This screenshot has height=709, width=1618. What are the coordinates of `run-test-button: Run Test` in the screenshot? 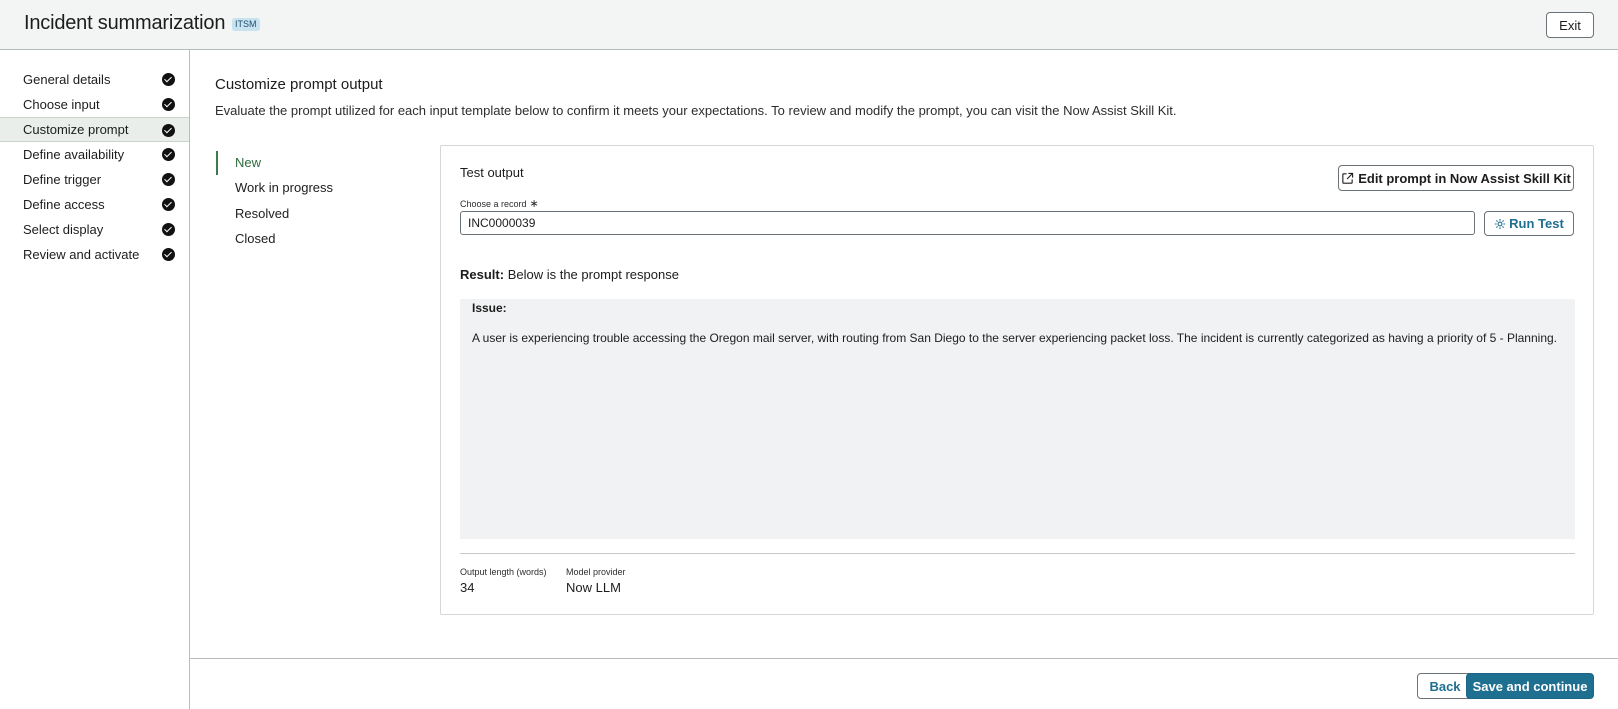 It's located at (1529, 223).